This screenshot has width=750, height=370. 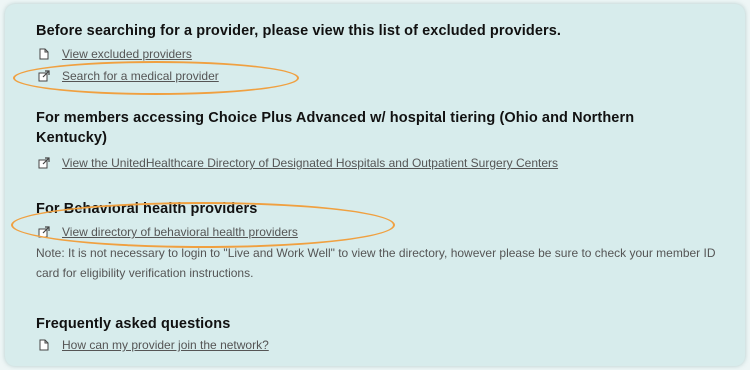 What do you see at coordinates (133, 324) in the screenshot?
I see `section-heading: Frequently asked questions` at bounding box center [133, 324].